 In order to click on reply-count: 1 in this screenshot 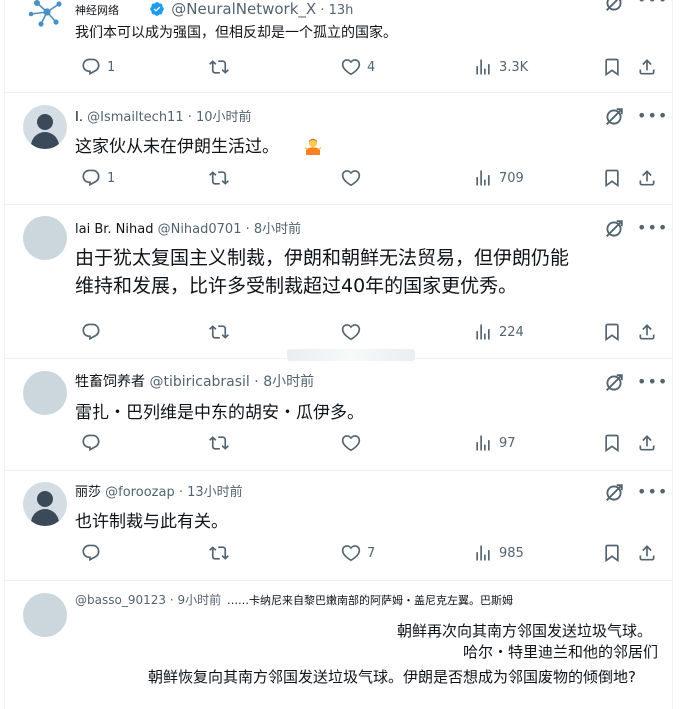, I will do `click(111, 178)`.